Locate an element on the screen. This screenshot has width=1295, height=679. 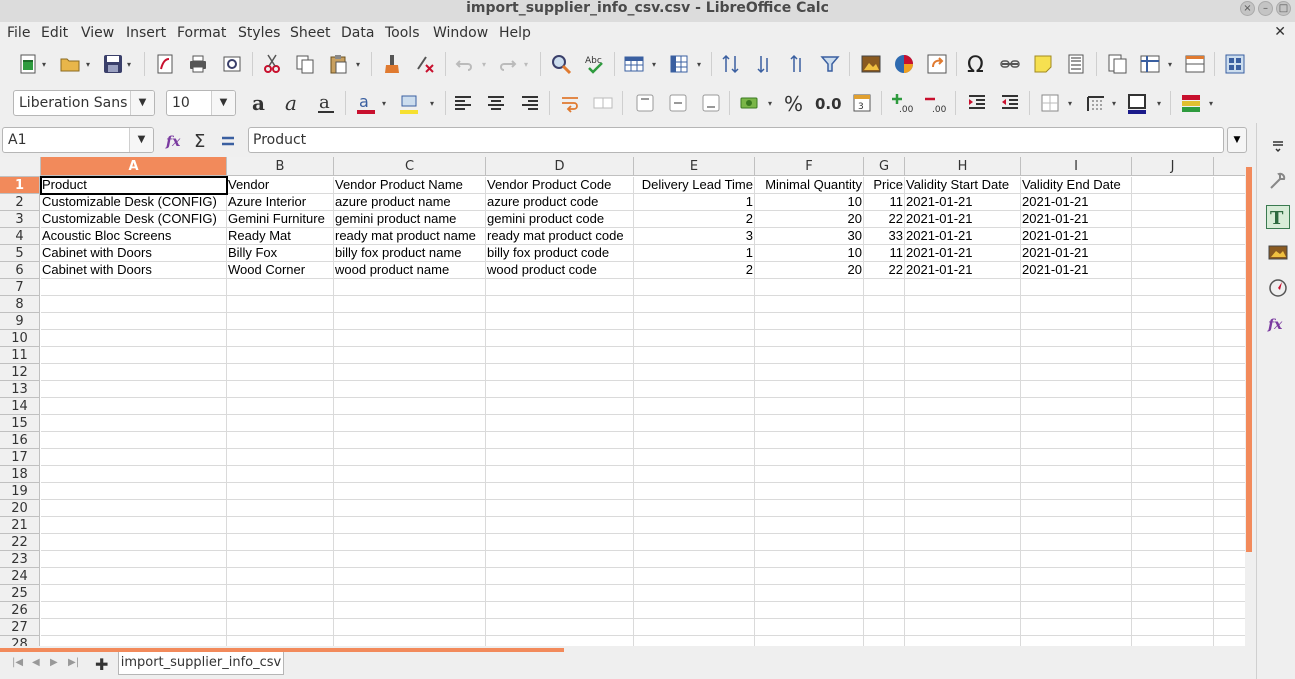
insert-chart-icon is located at coordinates (904, 64).